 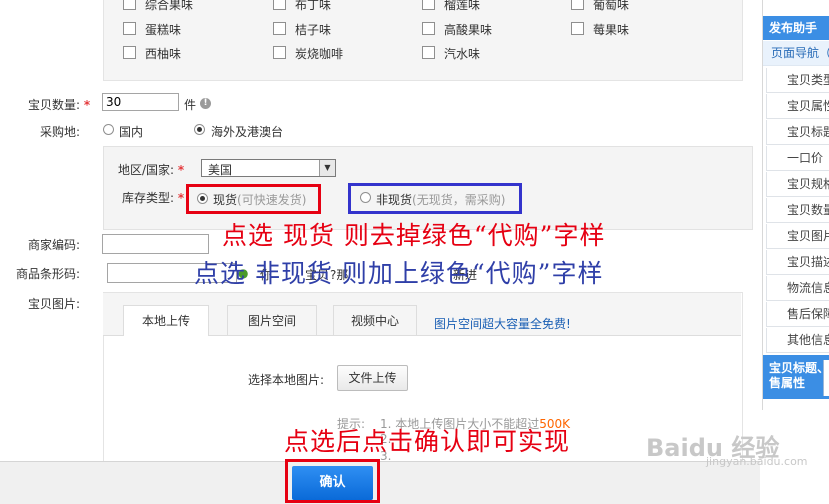 What do you see at coordinates (796, 377) in the screenshot?
I see `sidebar-footer: 宝贝标题、售属性` at bounding box center [796, 377].